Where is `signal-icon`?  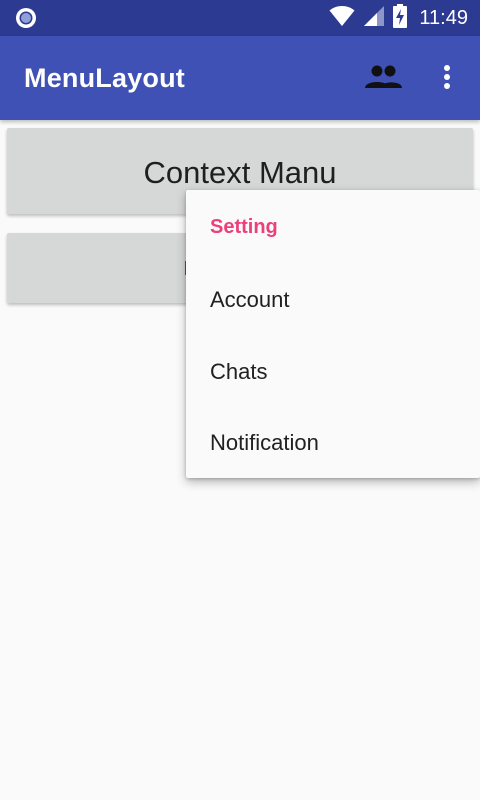
signal-icon is located at coordinates (374, 18).